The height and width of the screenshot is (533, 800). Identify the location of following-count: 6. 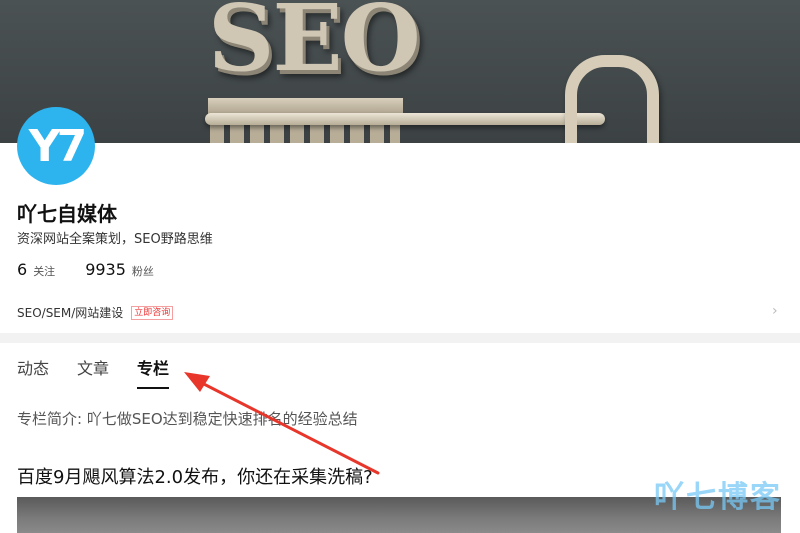
(22, 269).